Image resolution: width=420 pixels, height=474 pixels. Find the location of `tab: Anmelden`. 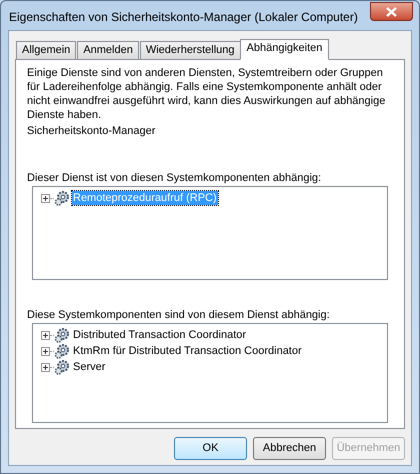

tab: Anmelden is located at coordinates (108, 50).